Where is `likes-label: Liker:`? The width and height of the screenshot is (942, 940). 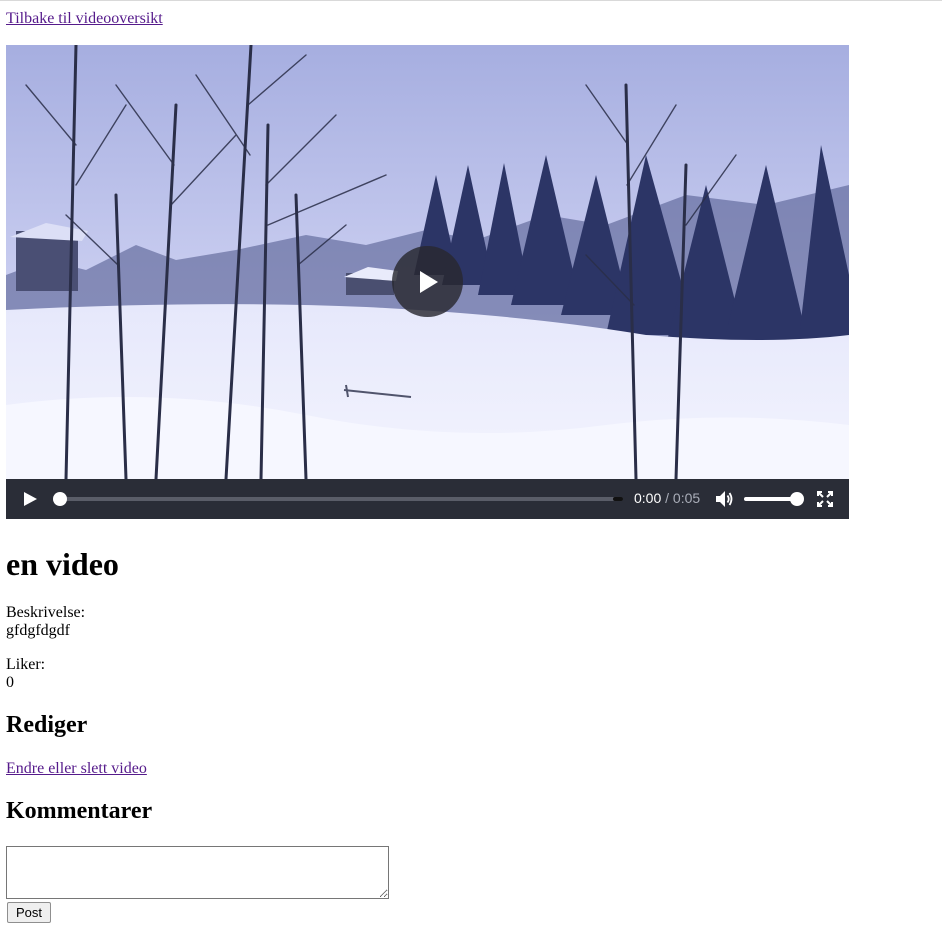 likes-label: Liker: is located at coordinates (26, 664).